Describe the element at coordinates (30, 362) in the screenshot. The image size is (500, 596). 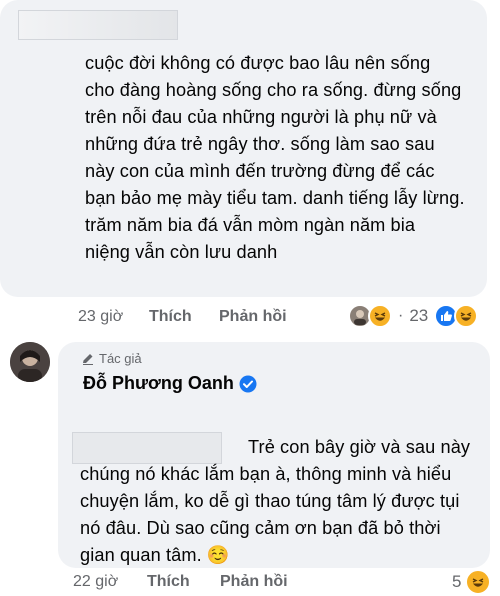
I see `author-avatar` at that location.